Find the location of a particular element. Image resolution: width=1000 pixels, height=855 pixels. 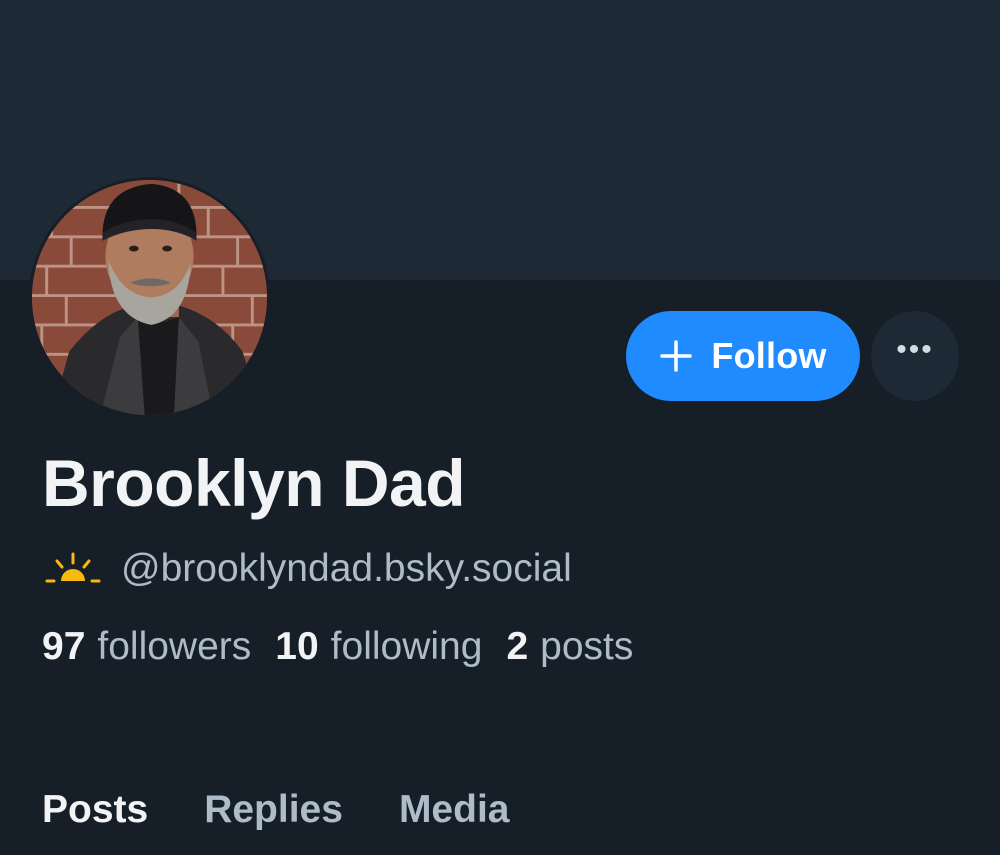

profile-tabs: Posts Replies Media is located at coordinates (303, 810).